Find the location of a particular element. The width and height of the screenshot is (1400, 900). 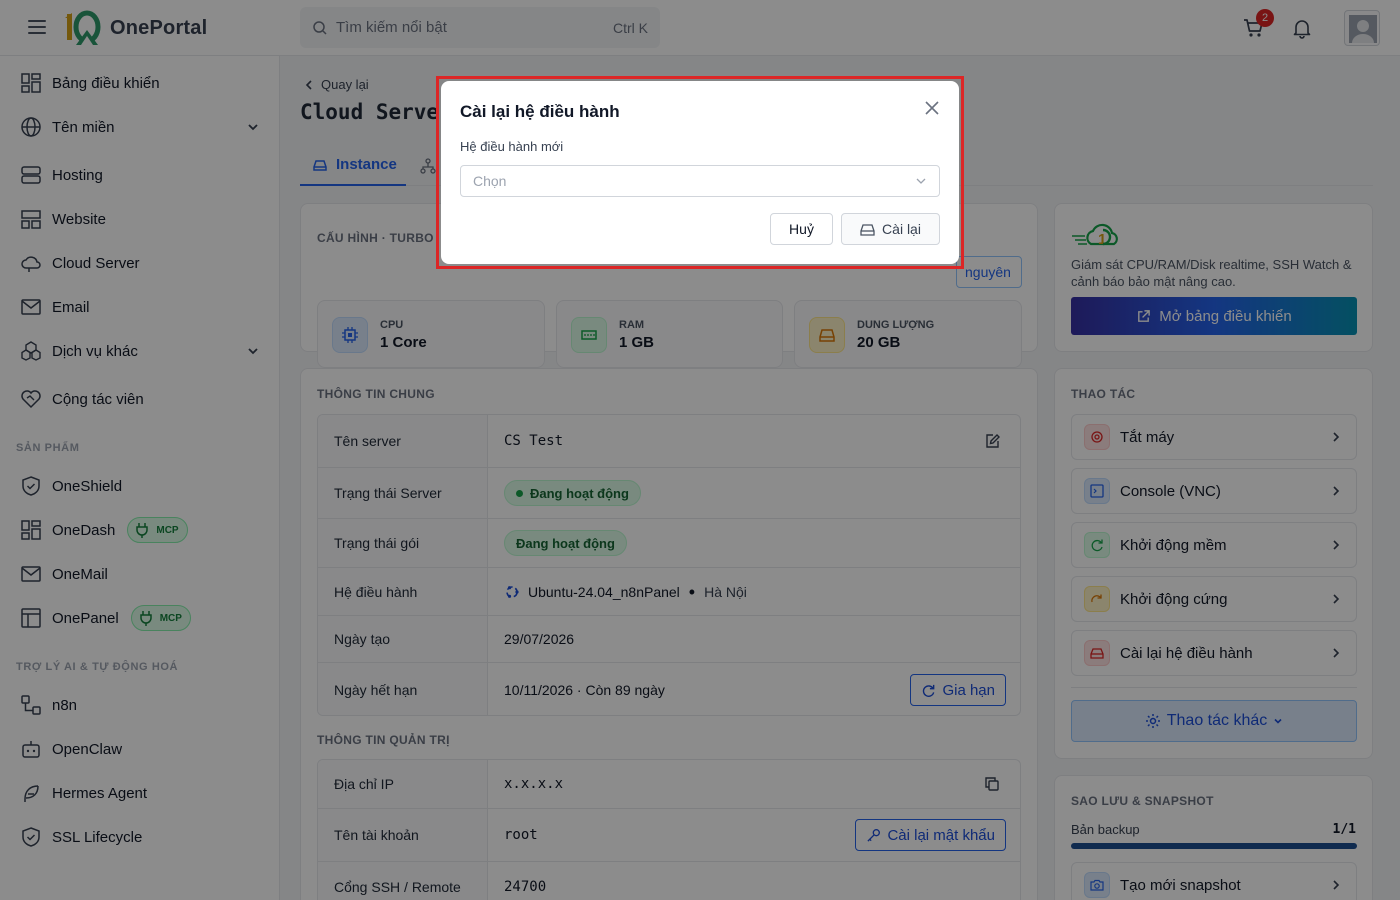

reinstall-button: Cài lại is located at coordinates (890, 229).